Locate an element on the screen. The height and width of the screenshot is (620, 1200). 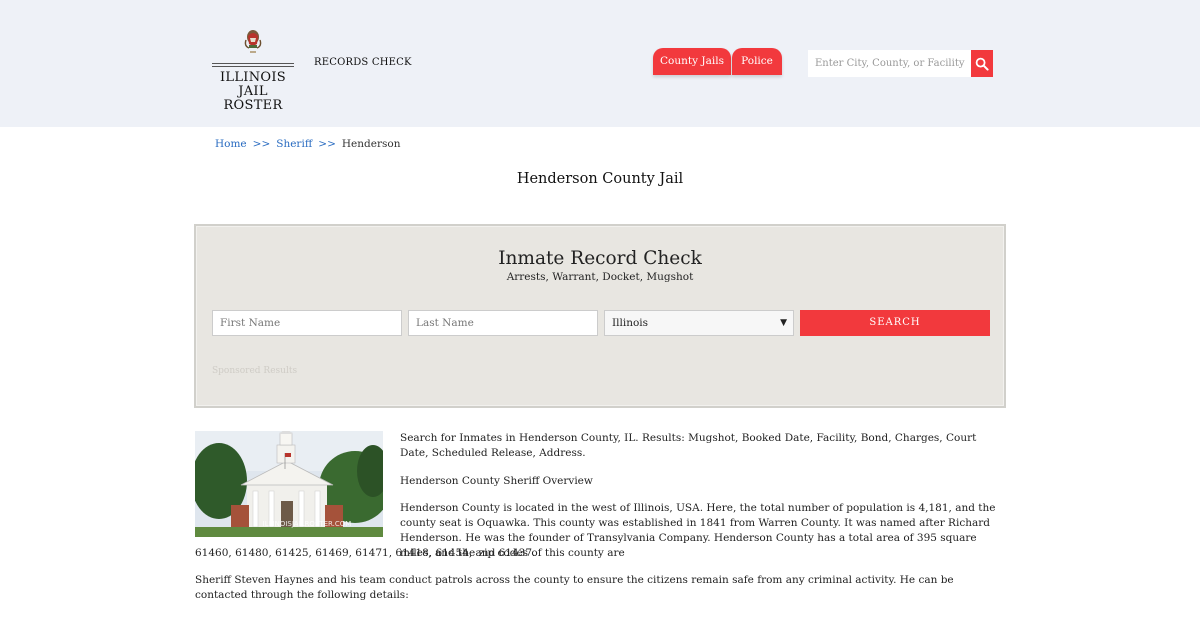
breadcrumb-sheriff-link: Sheriff is located at coordinates (294, 144).